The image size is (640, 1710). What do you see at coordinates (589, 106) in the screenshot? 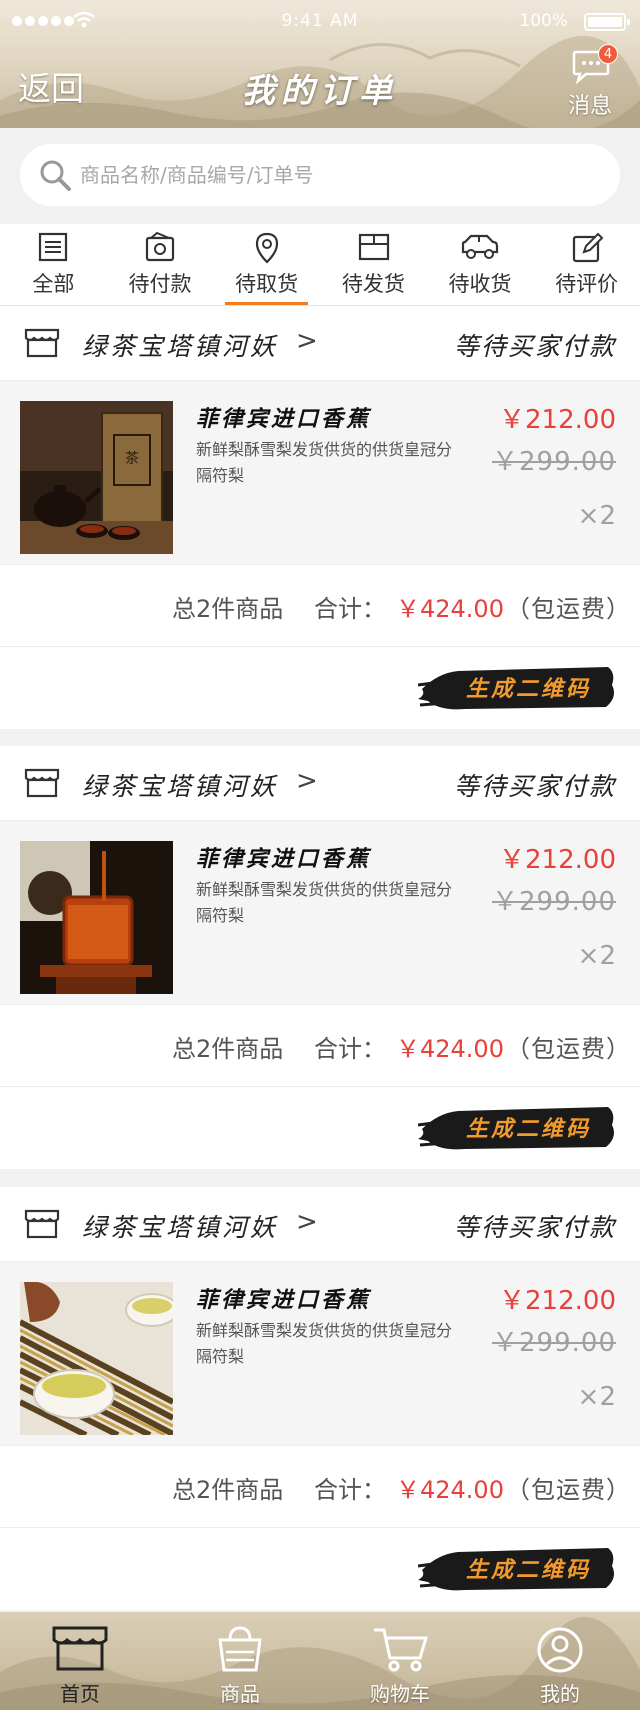
I see `messages-label: 消息` at bounding box center [589, 106].